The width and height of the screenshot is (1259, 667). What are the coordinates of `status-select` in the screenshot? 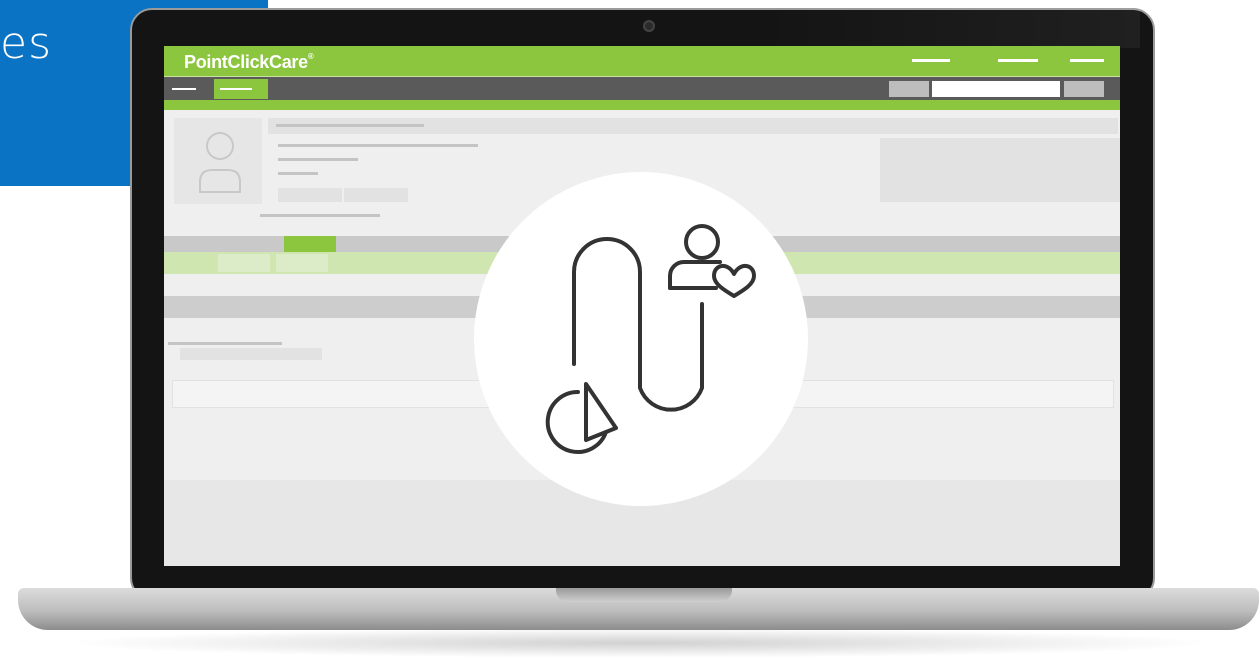 It's located at (310, 195).